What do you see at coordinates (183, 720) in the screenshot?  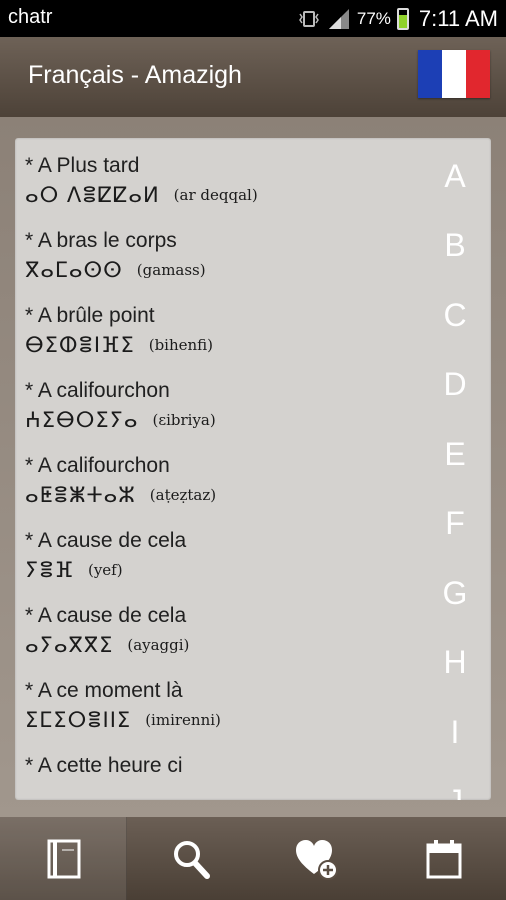 I see `transliteration: (imirenni)` at bounding box center [183, 720].